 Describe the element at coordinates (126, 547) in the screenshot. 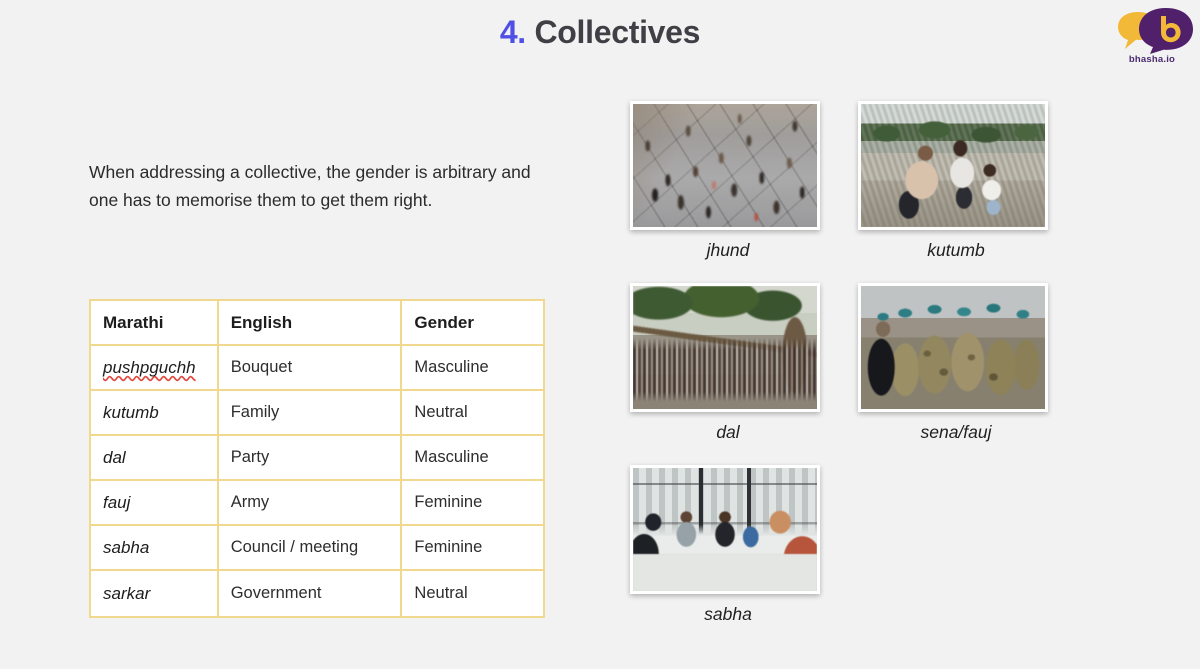

I see `marathi-term: sabha` at that location.